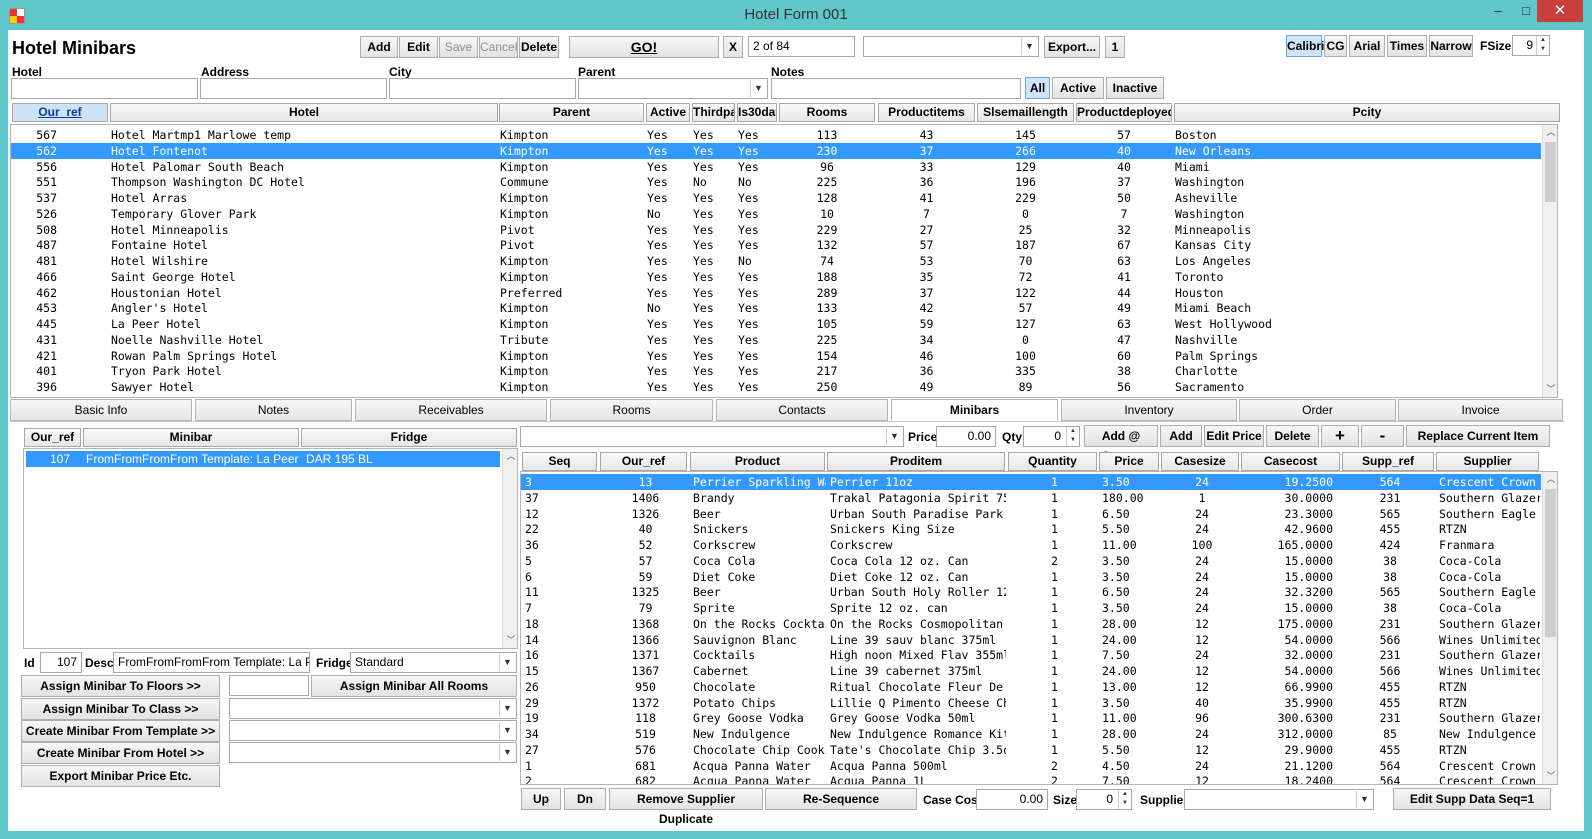 Image resolution: width=1592 pixels, height=839 pixels. I want to click on clear-x-button: X, so click(733, 47).